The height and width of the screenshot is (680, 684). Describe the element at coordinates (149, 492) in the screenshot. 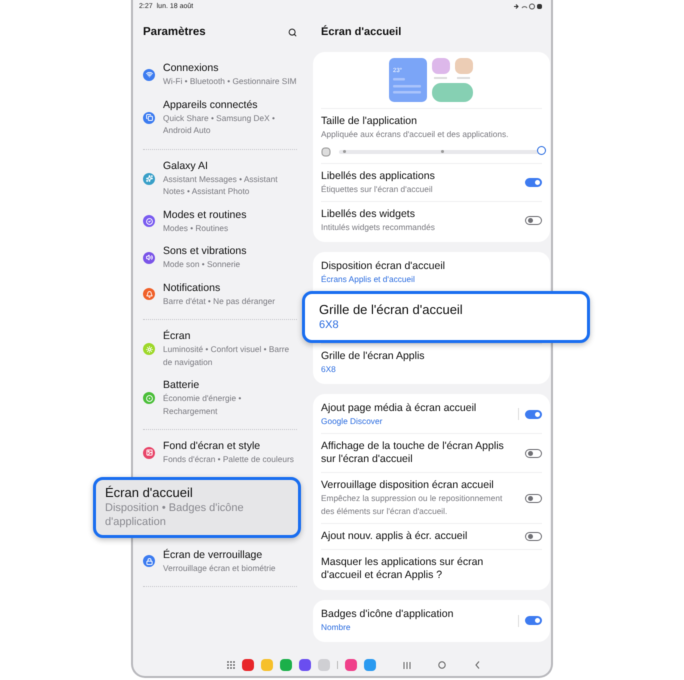

I see `menu-item-title: Écran d'accueil` at that location.